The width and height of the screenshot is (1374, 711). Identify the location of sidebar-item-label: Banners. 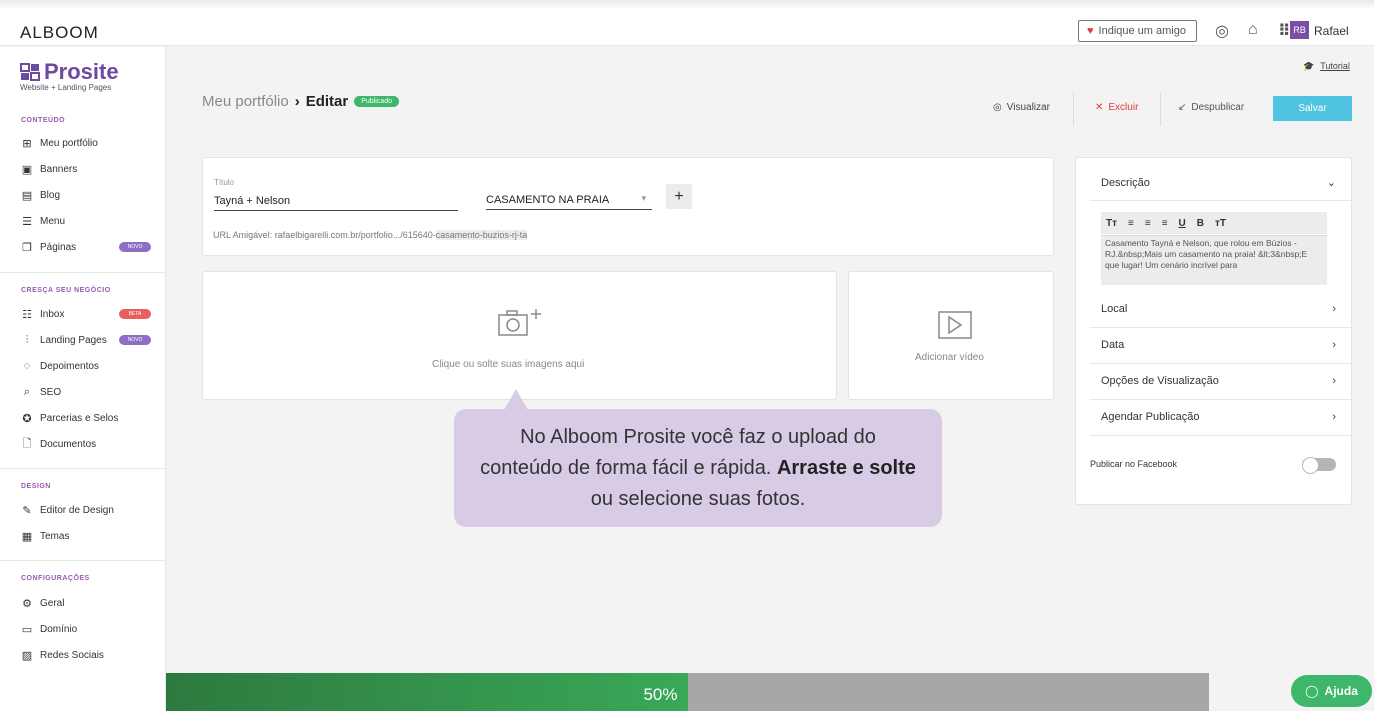
(59, 169).